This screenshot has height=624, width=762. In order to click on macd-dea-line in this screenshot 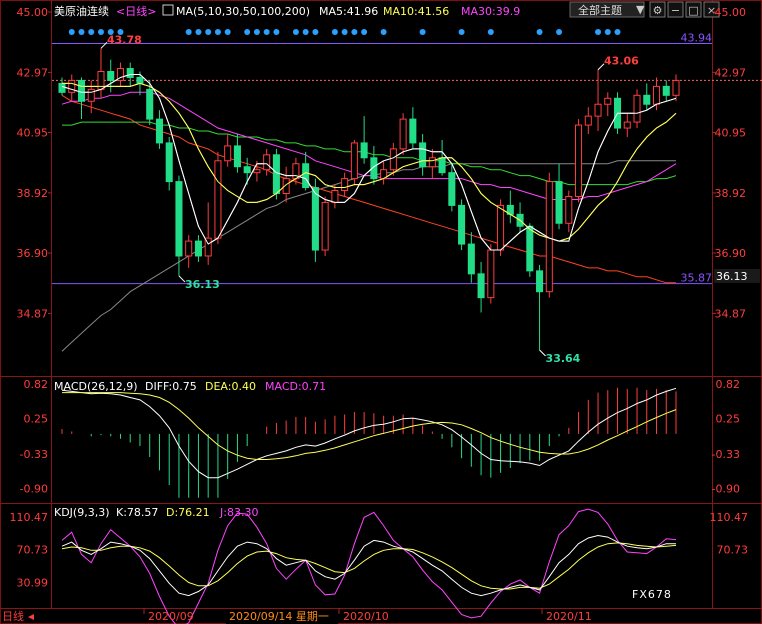, I will do `click(369, 426)`.